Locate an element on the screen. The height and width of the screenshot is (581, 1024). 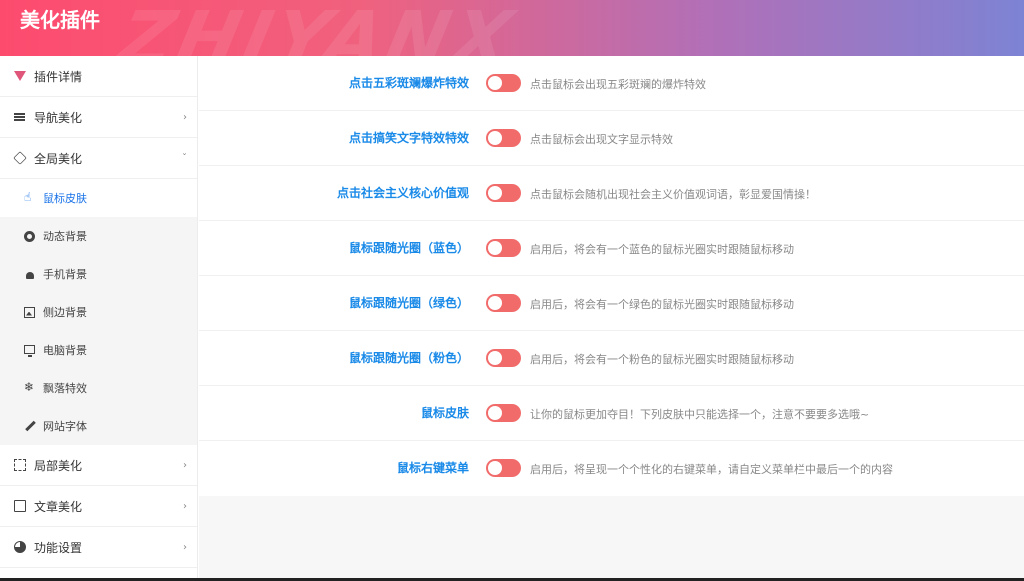
sidebar-subitem-label: 侧边背景 is located at coordinates (65, 312).